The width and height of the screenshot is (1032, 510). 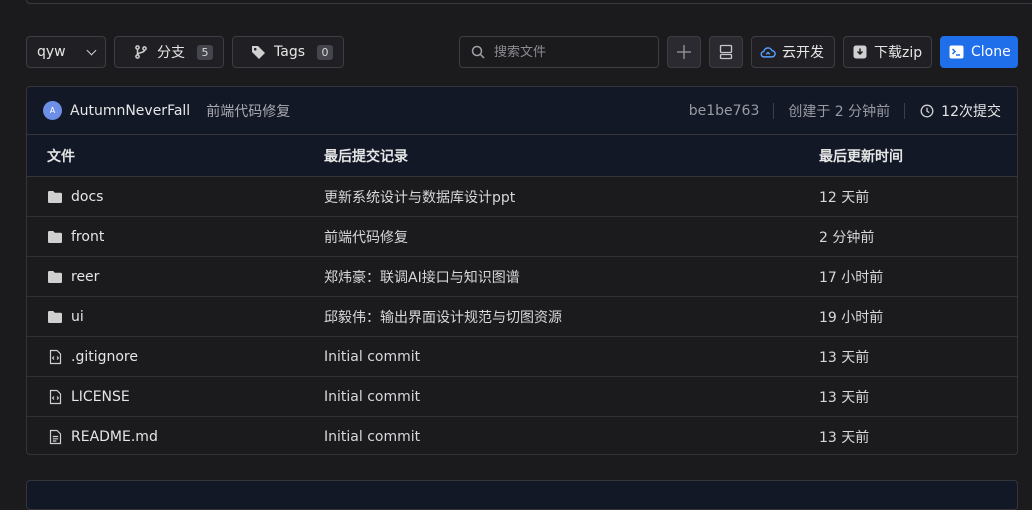 I want to click on cloud-dev-label: 云开发, so click(x=803, y=53).